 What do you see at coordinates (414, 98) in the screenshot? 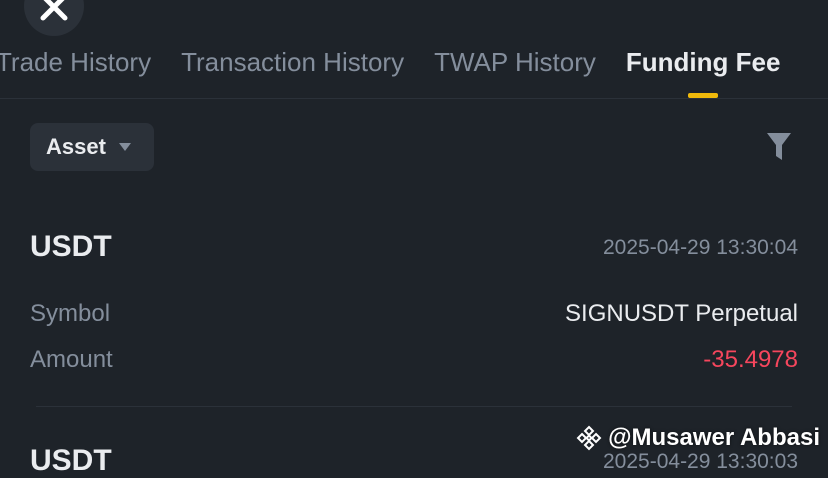
I see `tabs-divider` at bounding box center [414, 98].